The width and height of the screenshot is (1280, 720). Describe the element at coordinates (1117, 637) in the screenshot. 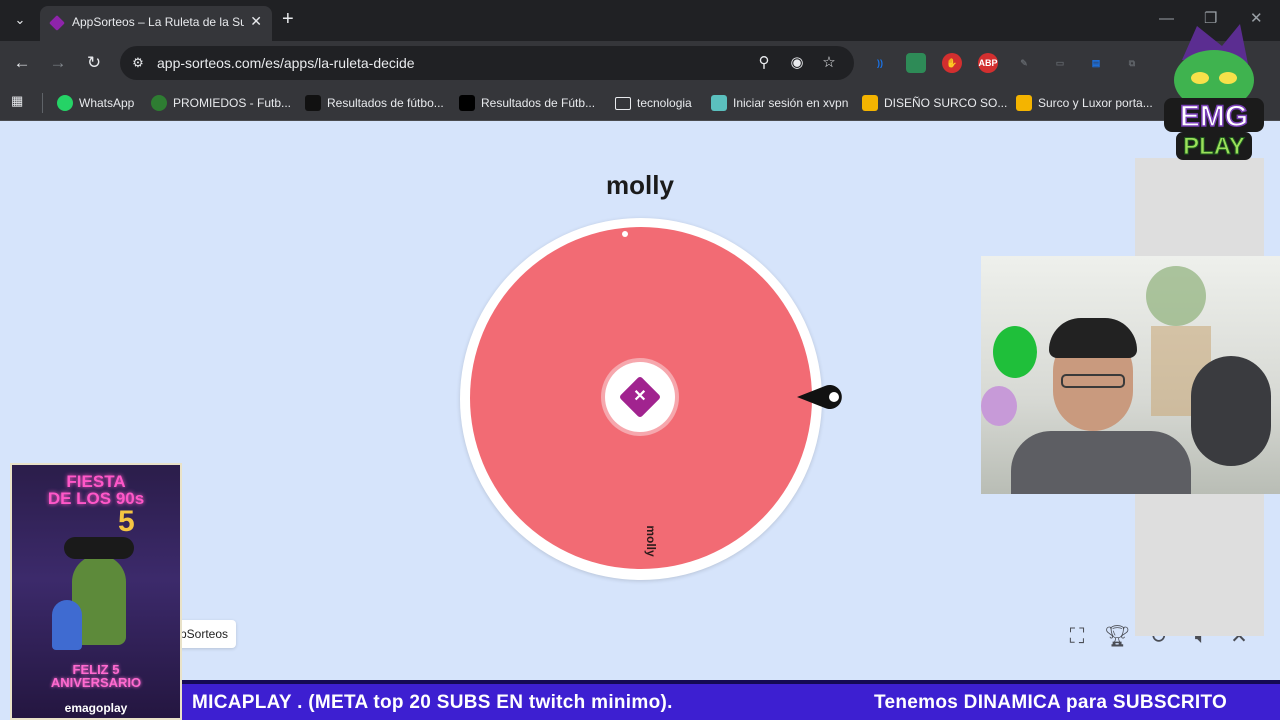

I see `trophy-icon: 🏆︎` at that location.